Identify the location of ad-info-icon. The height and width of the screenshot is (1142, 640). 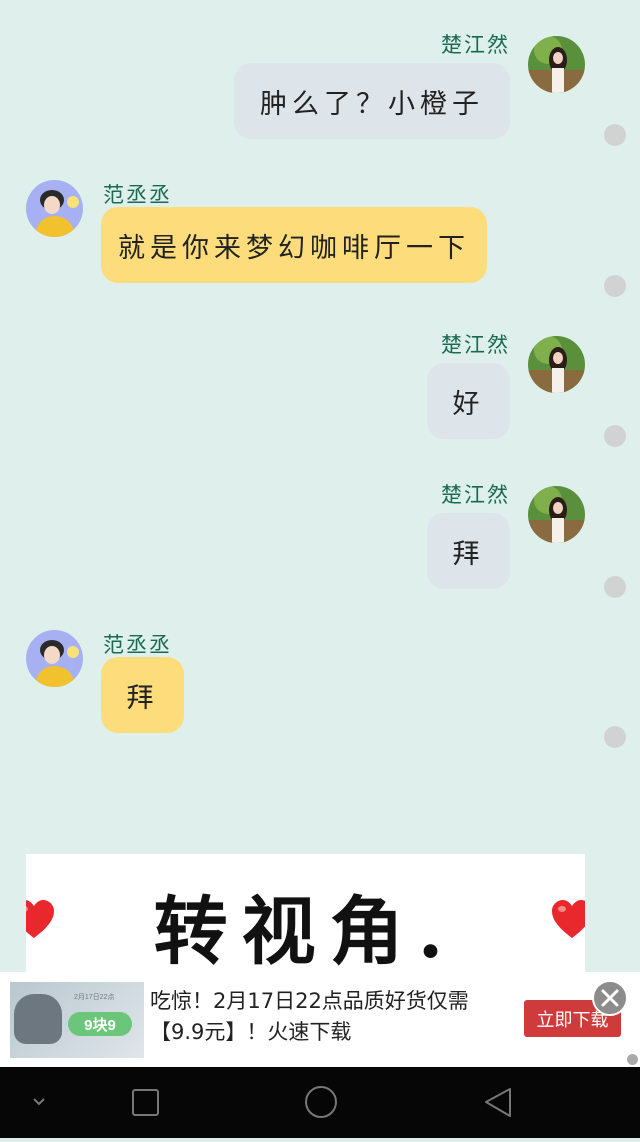
(632, 1059).